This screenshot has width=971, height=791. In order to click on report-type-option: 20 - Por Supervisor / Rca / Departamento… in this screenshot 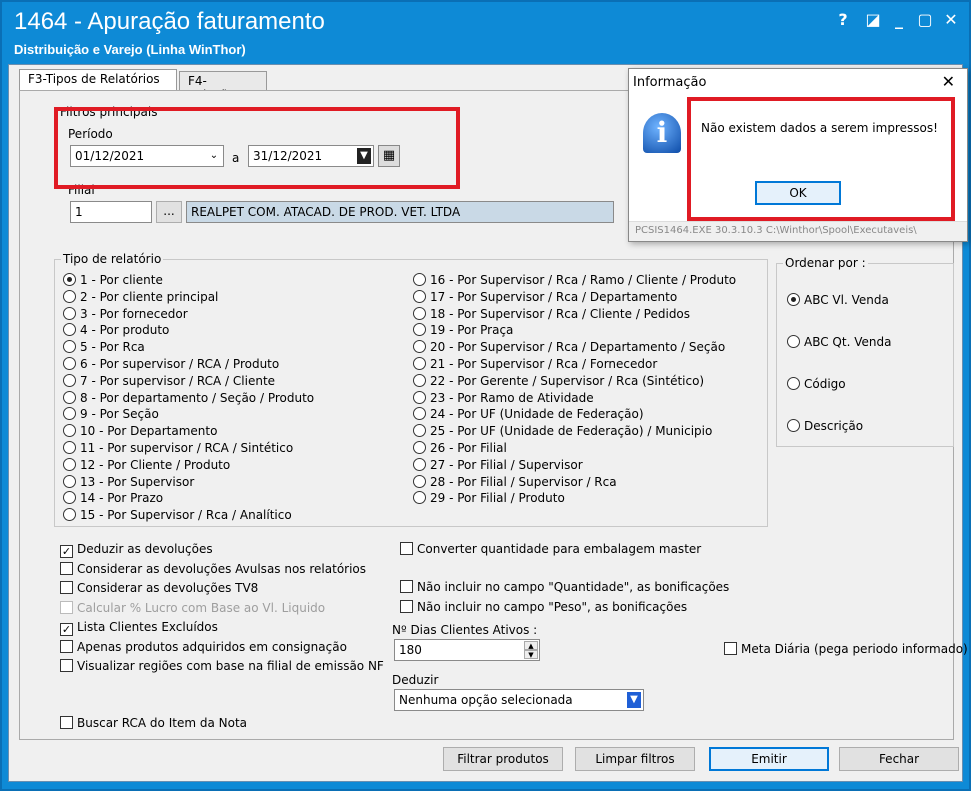, I will do `click(569, 347)`.